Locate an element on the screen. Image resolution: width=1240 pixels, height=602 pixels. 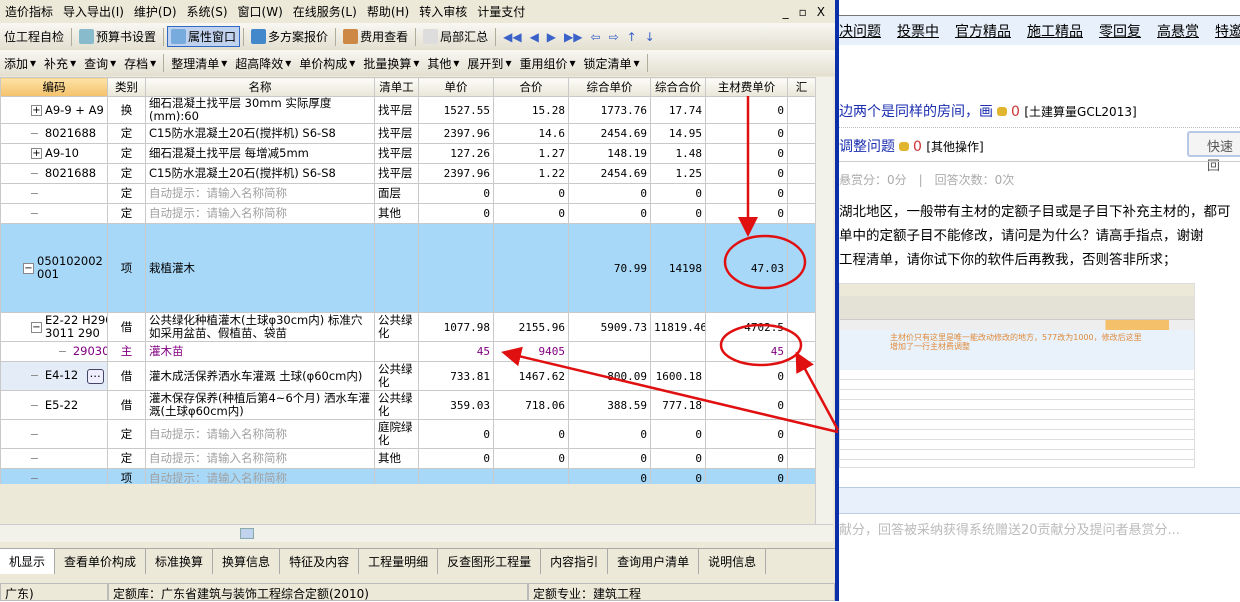
toolbar-dropdown: 单价构成 ▾ is located at coordinates (327, 63).